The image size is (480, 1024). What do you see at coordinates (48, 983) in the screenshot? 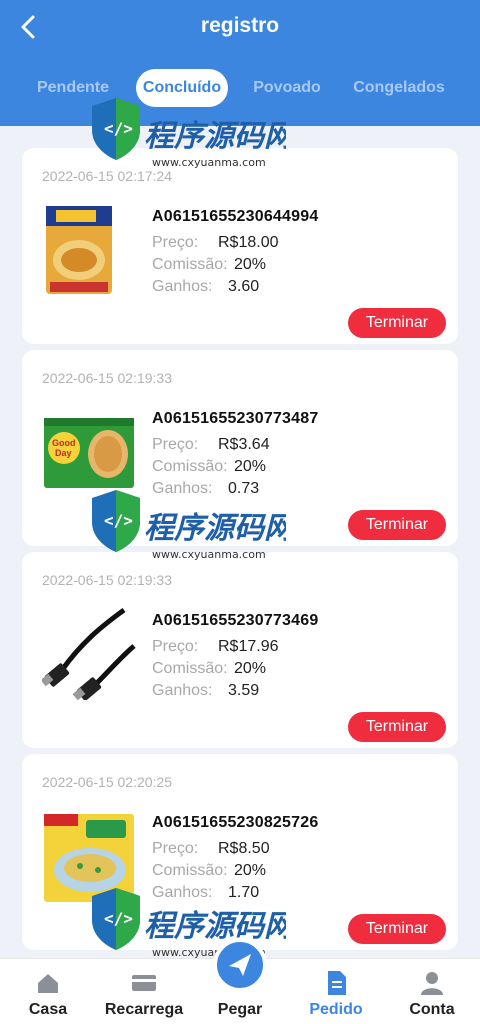
I see `home-icon` at bounding box center [48, 983].